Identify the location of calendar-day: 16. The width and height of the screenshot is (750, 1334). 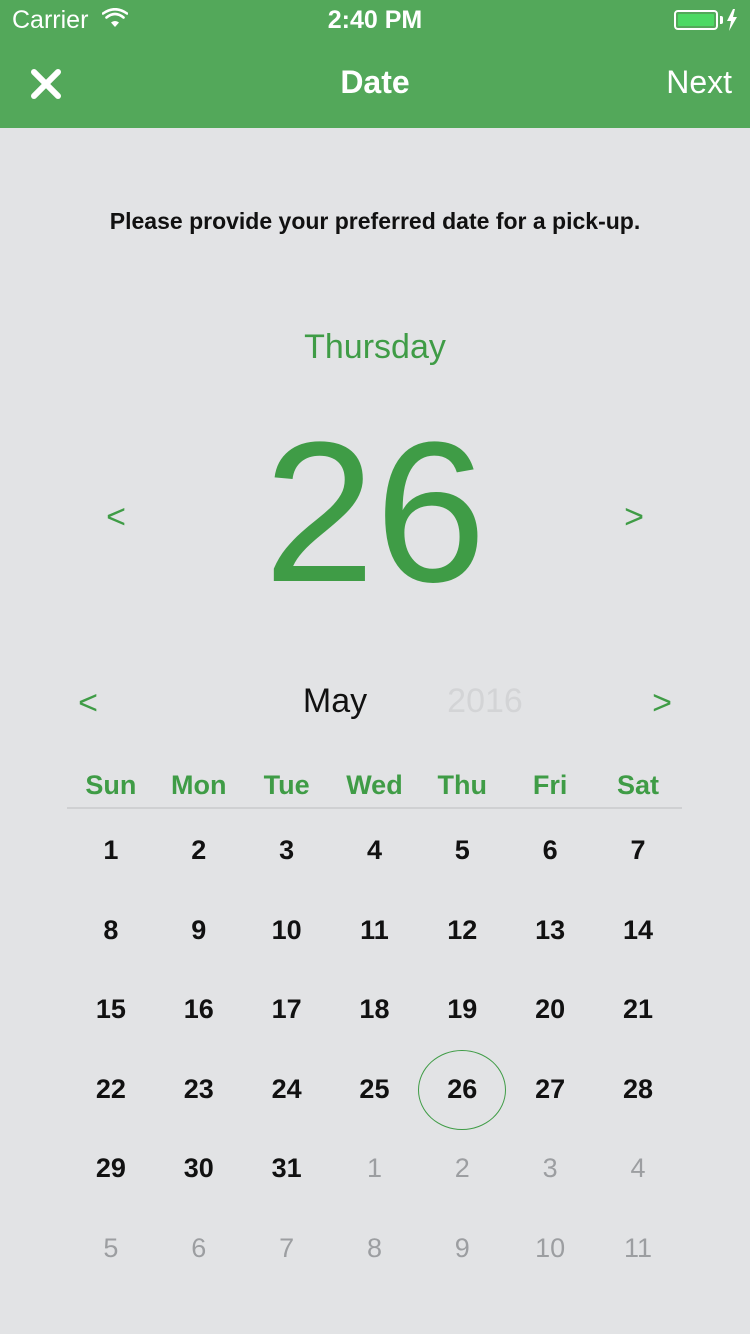
(199, 1010).